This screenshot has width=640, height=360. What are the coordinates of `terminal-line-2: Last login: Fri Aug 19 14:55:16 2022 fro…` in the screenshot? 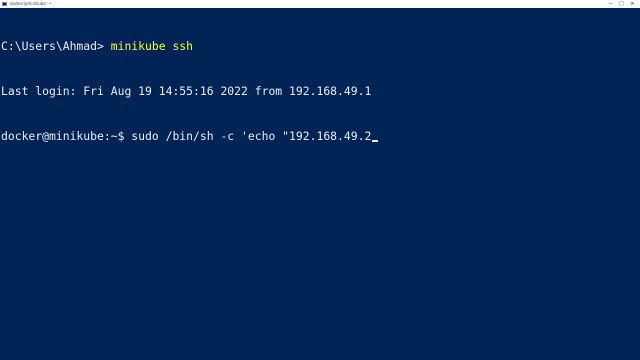 It's located at (318, 91).